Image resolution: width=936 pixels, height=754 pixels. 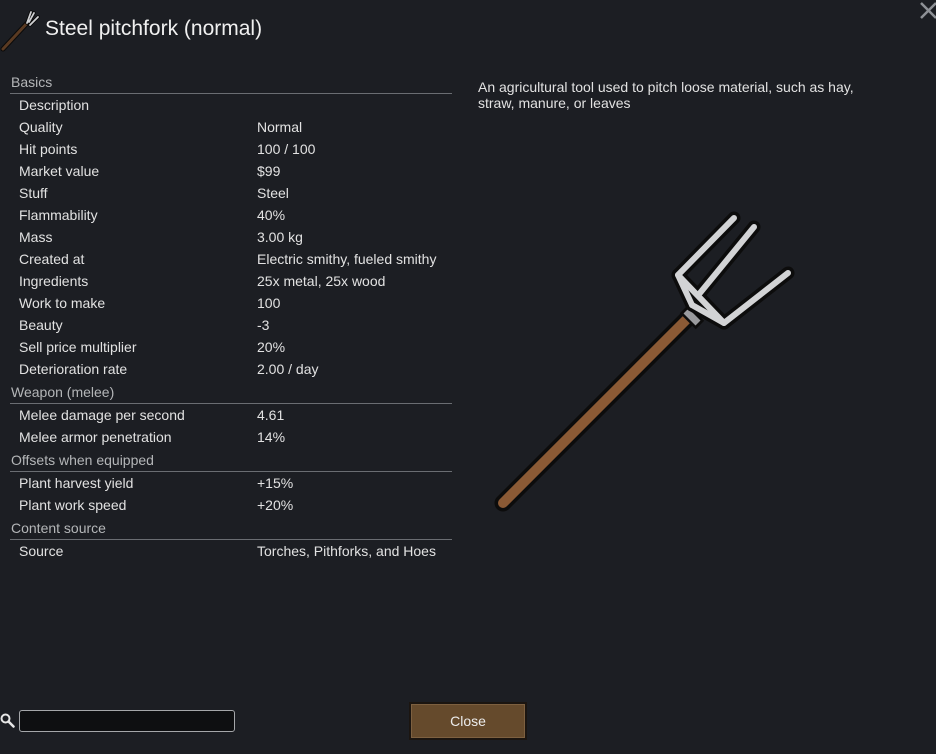 What do you see at coordinates (95, 437) in the screenshot?
I see `stat-label: Melee armor penetration` at bounding box center [95, 437].